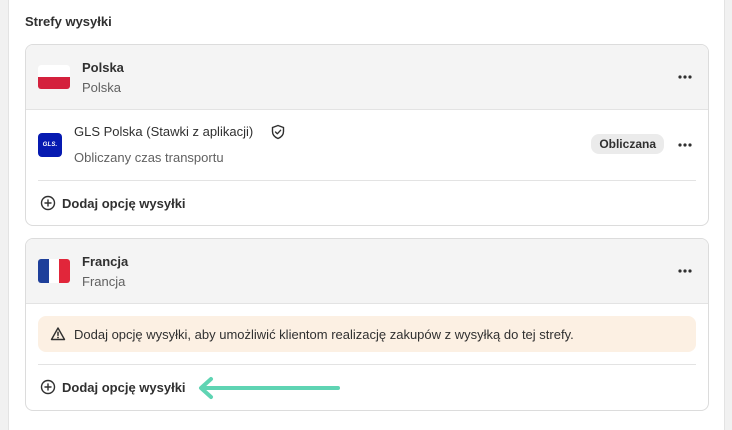 This screenshot has width=732, height=430. Describe the element at coordinates (50, 145) in the screenshot. I see `gls-logo: GLS.` at that location.